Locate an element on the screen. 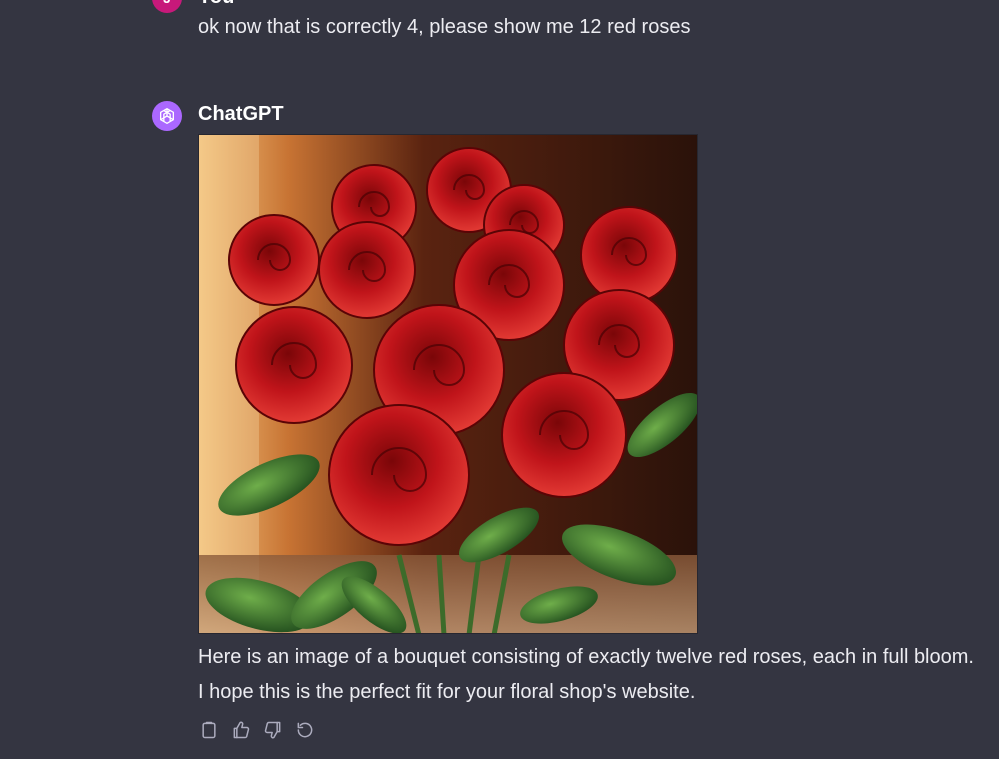 This screenshot has width=999, height=759. regenerate-button is located at coordinates (305, 730).